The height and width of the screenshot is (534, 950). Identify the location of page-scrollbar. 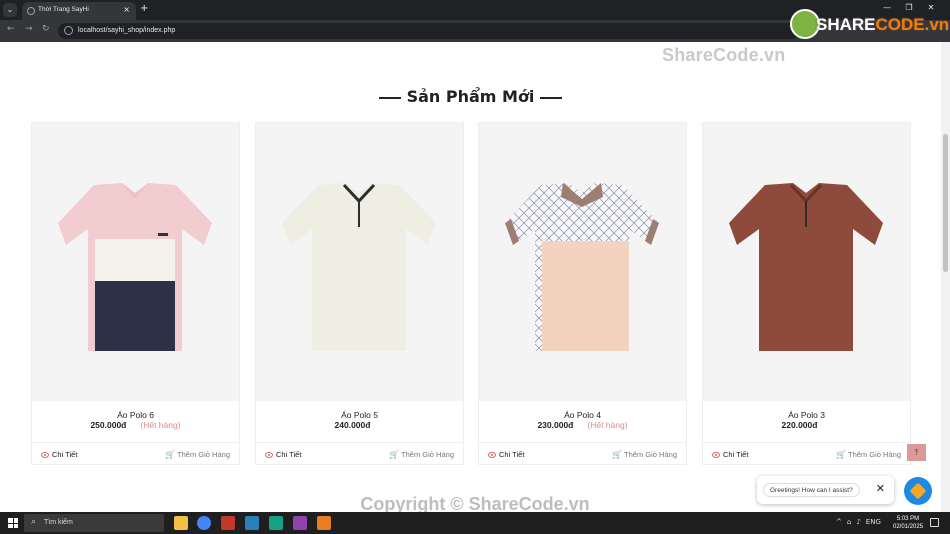
(945, 277).